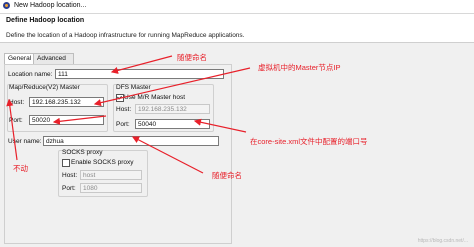  What do you see at coordinates (192, 57) in the screenshot?
I see `annotation-name-anything-1: 随便命名` at bounding box center [192, 57].